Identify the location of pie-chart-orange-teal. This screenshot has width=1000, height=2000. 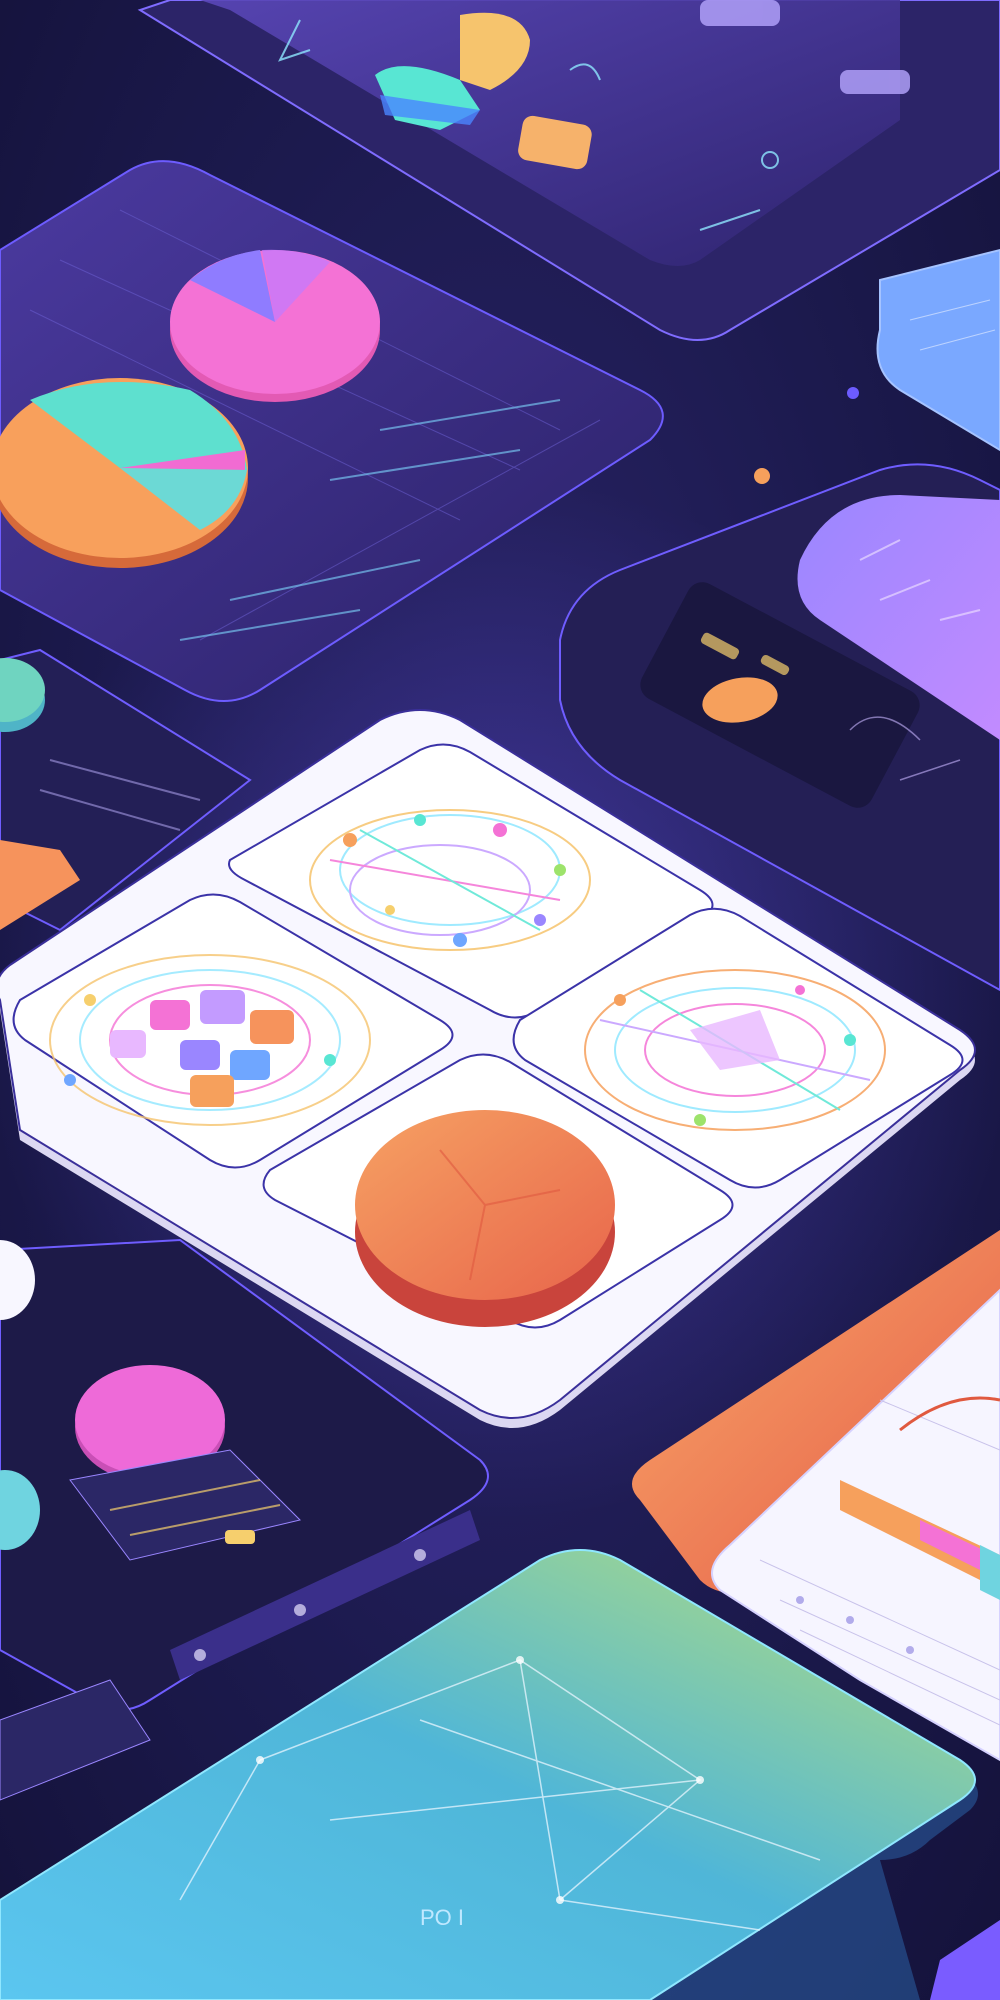
(124, 473).